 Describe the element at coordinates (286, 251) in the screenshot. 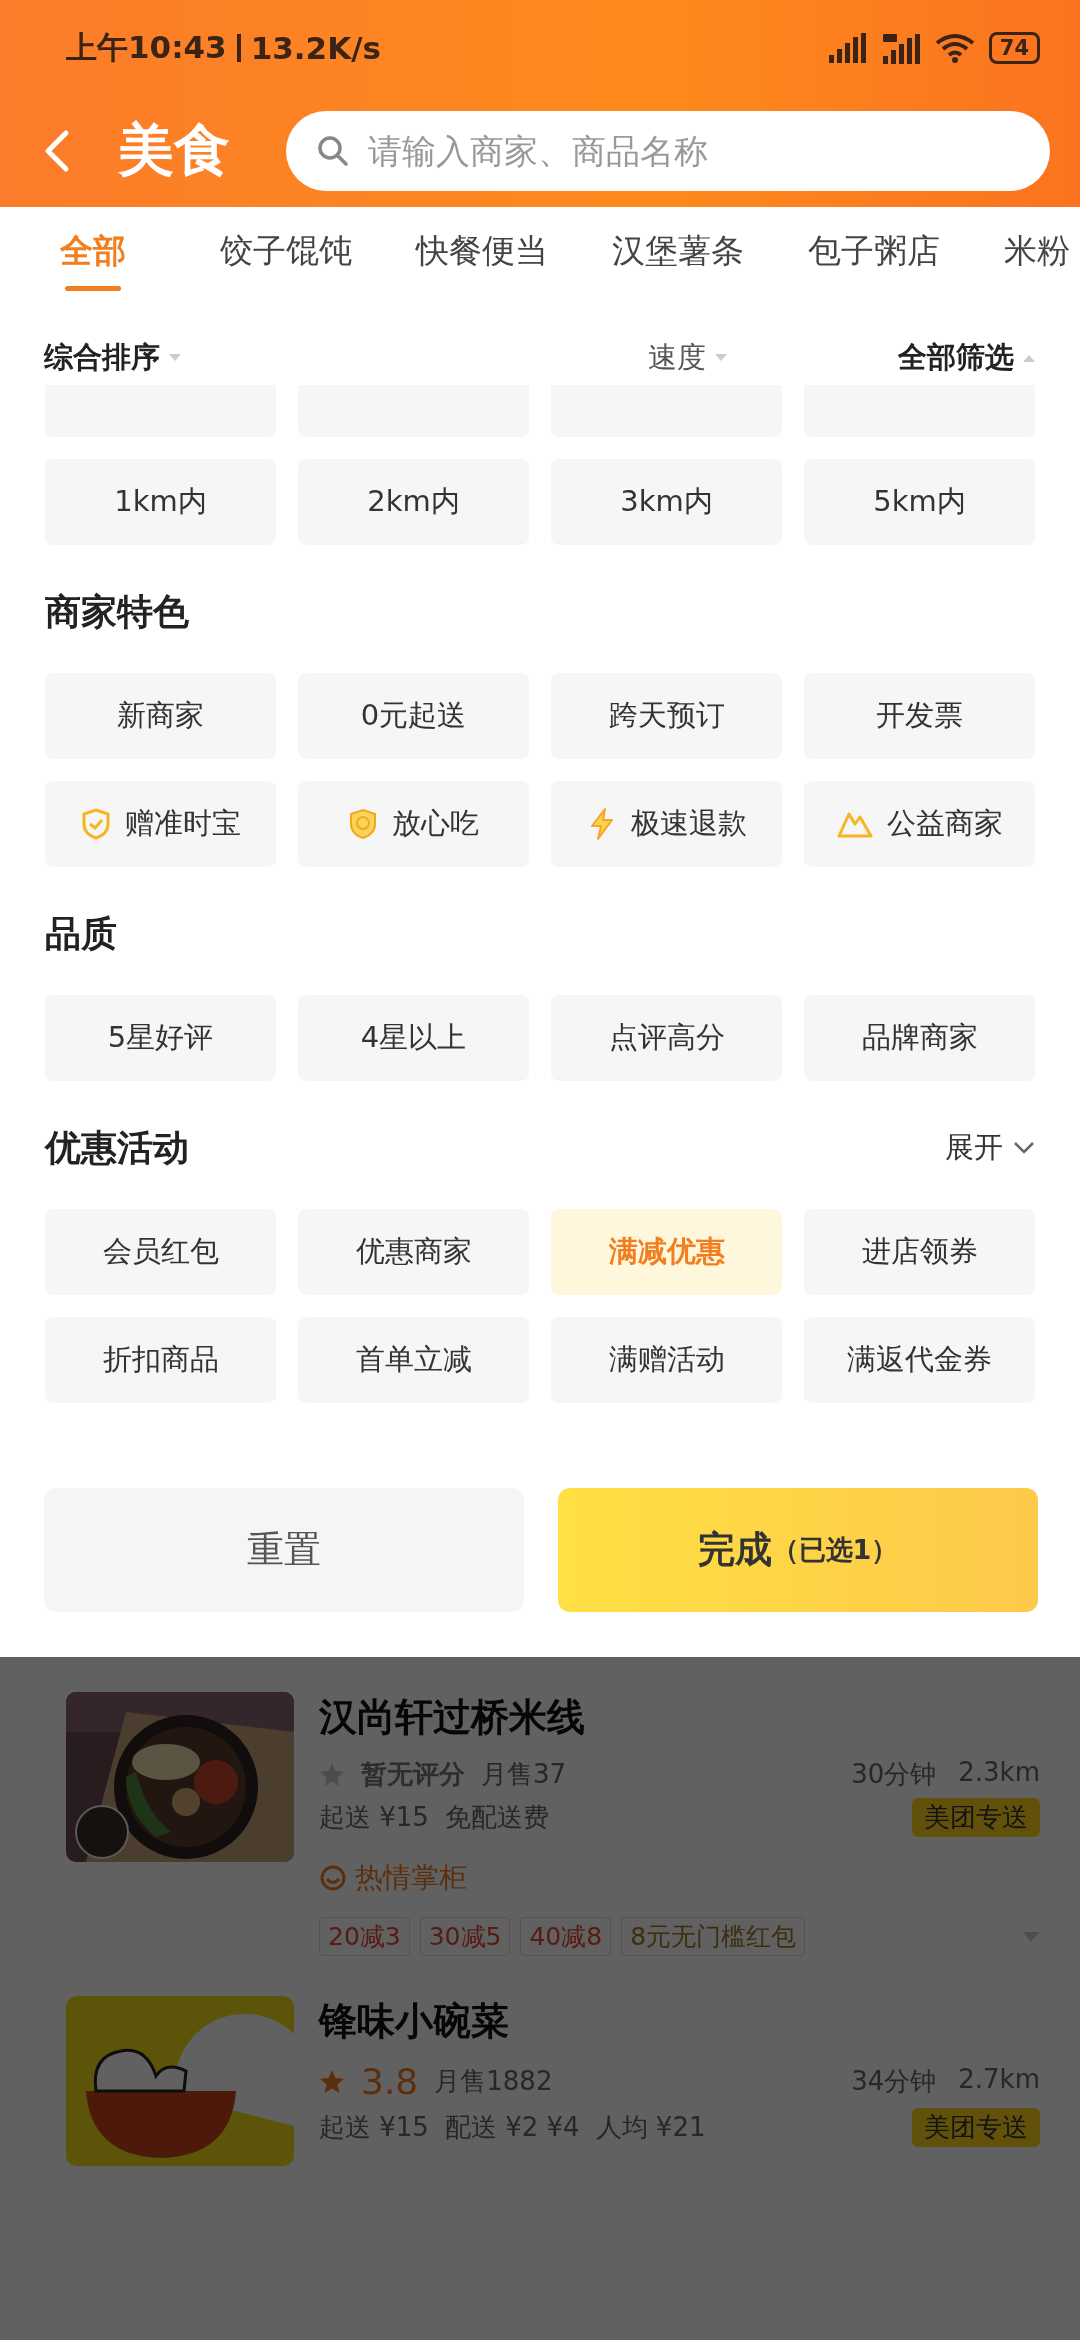

I see `category-tab: 饺子馄饨` at that location.